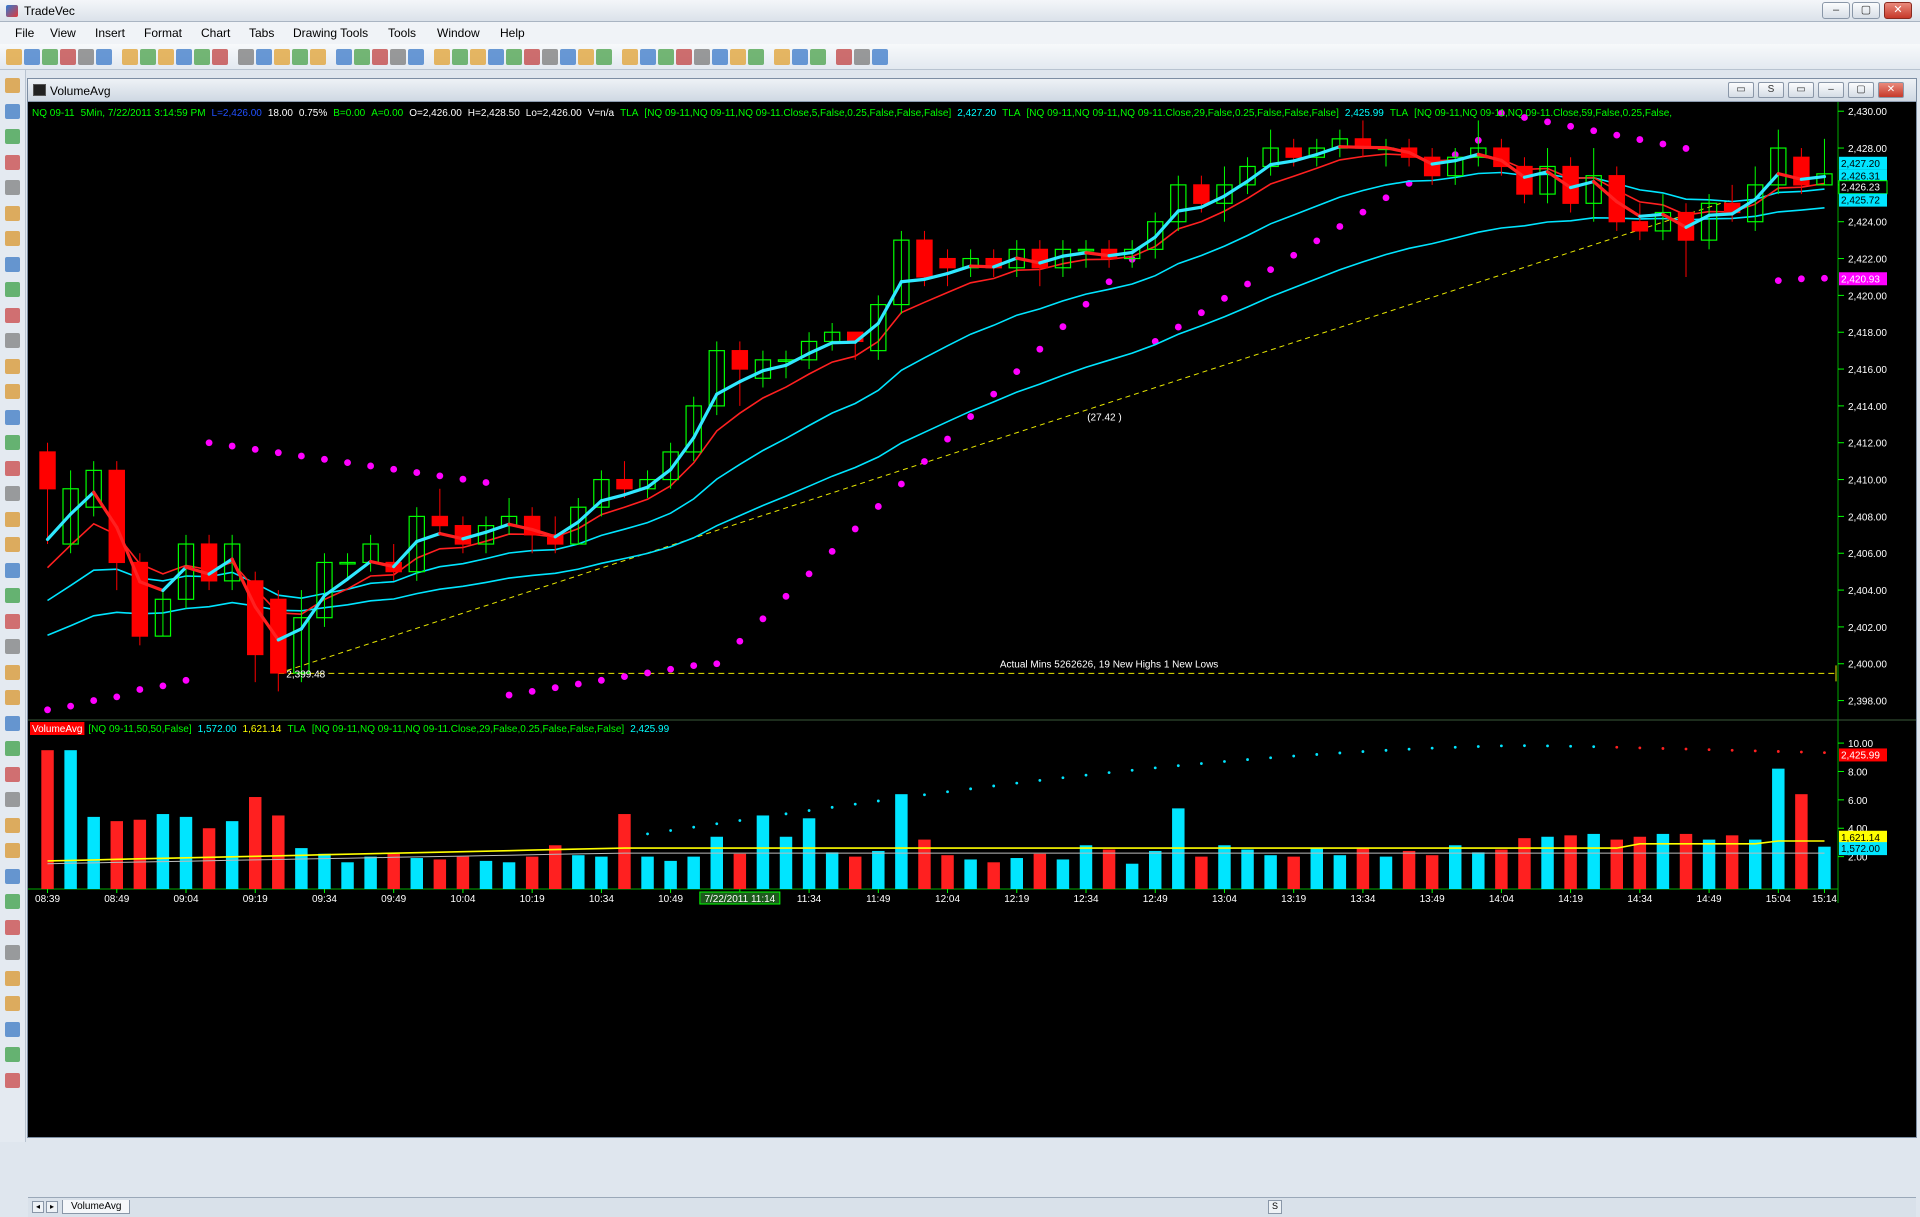  I want to click on chart-tab-volumeavg: VolumeAvg, so click(96, 1207).